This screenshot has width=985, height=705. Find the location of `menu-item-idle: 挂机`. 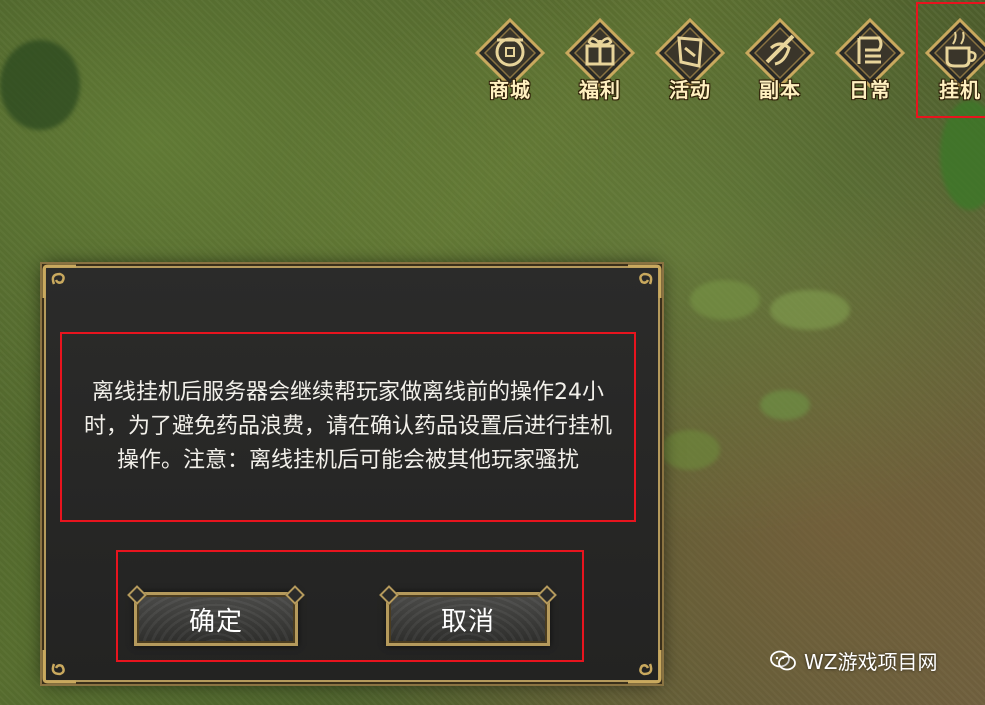

menu-item-idle: 挂机 is located at coordinates (950, 60).